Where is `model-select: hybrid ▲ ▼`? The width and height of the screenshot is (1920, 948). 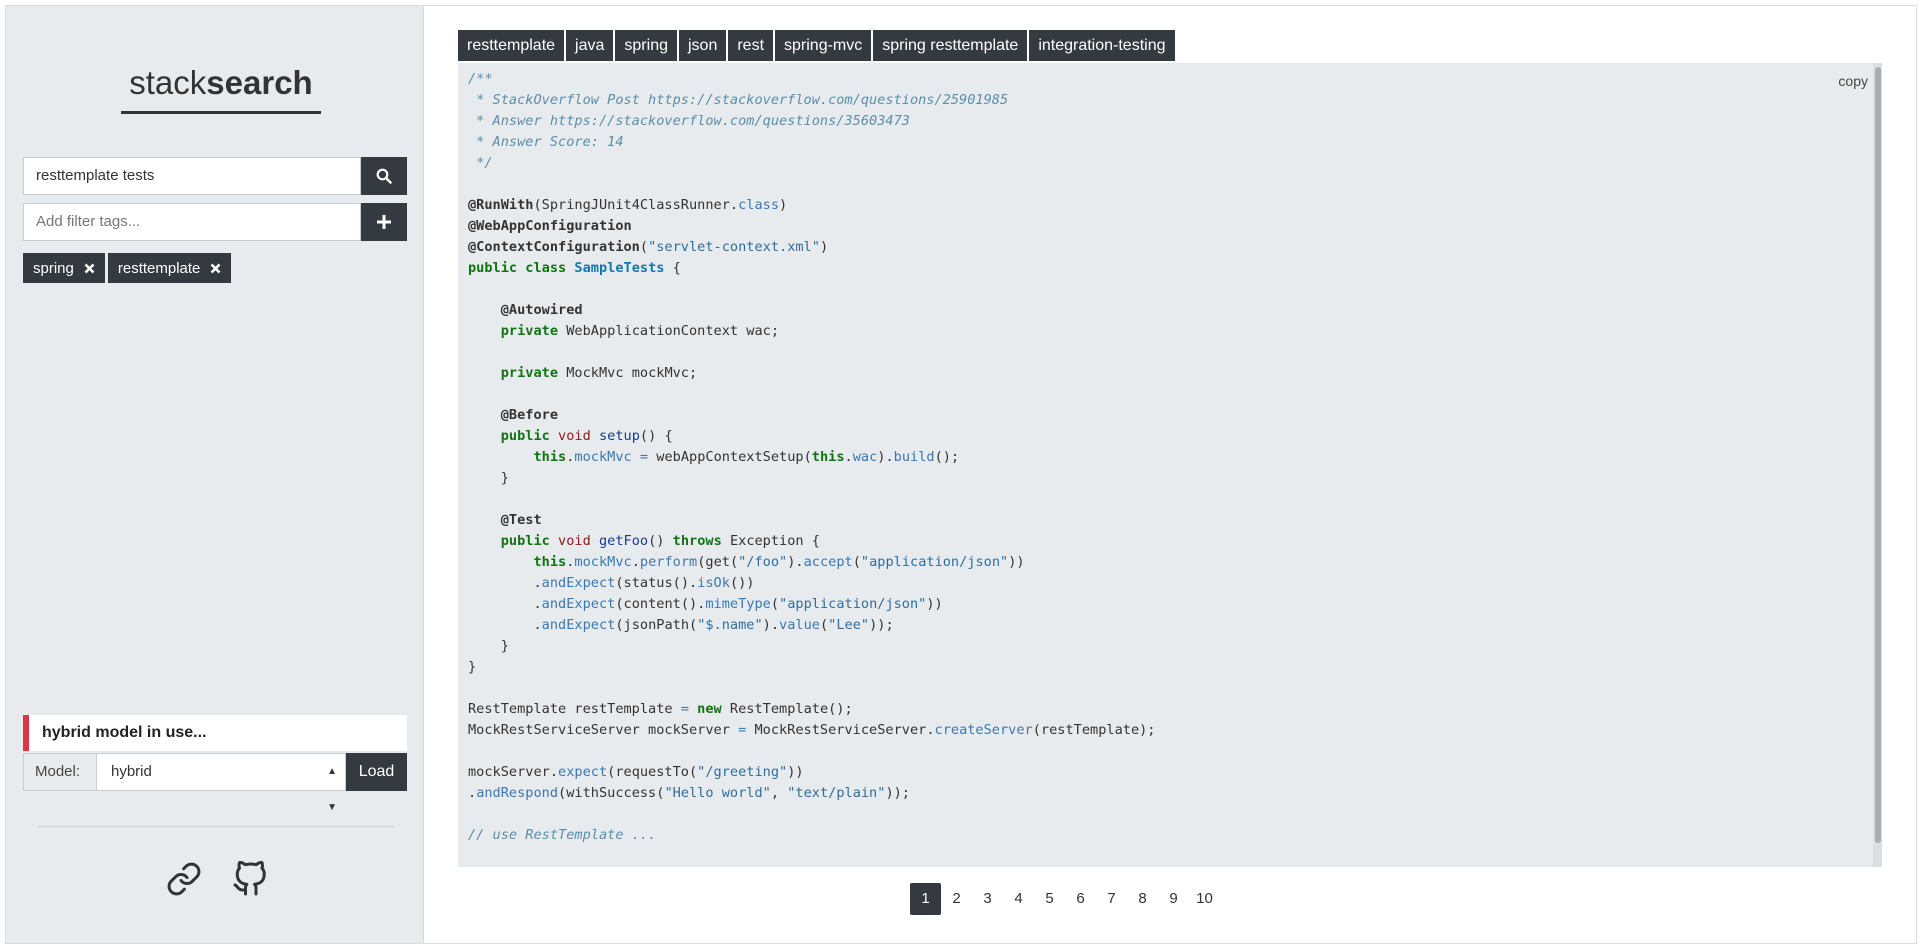
model-select: hybrid ▲ ▼ is located at coordinates (221, 783).